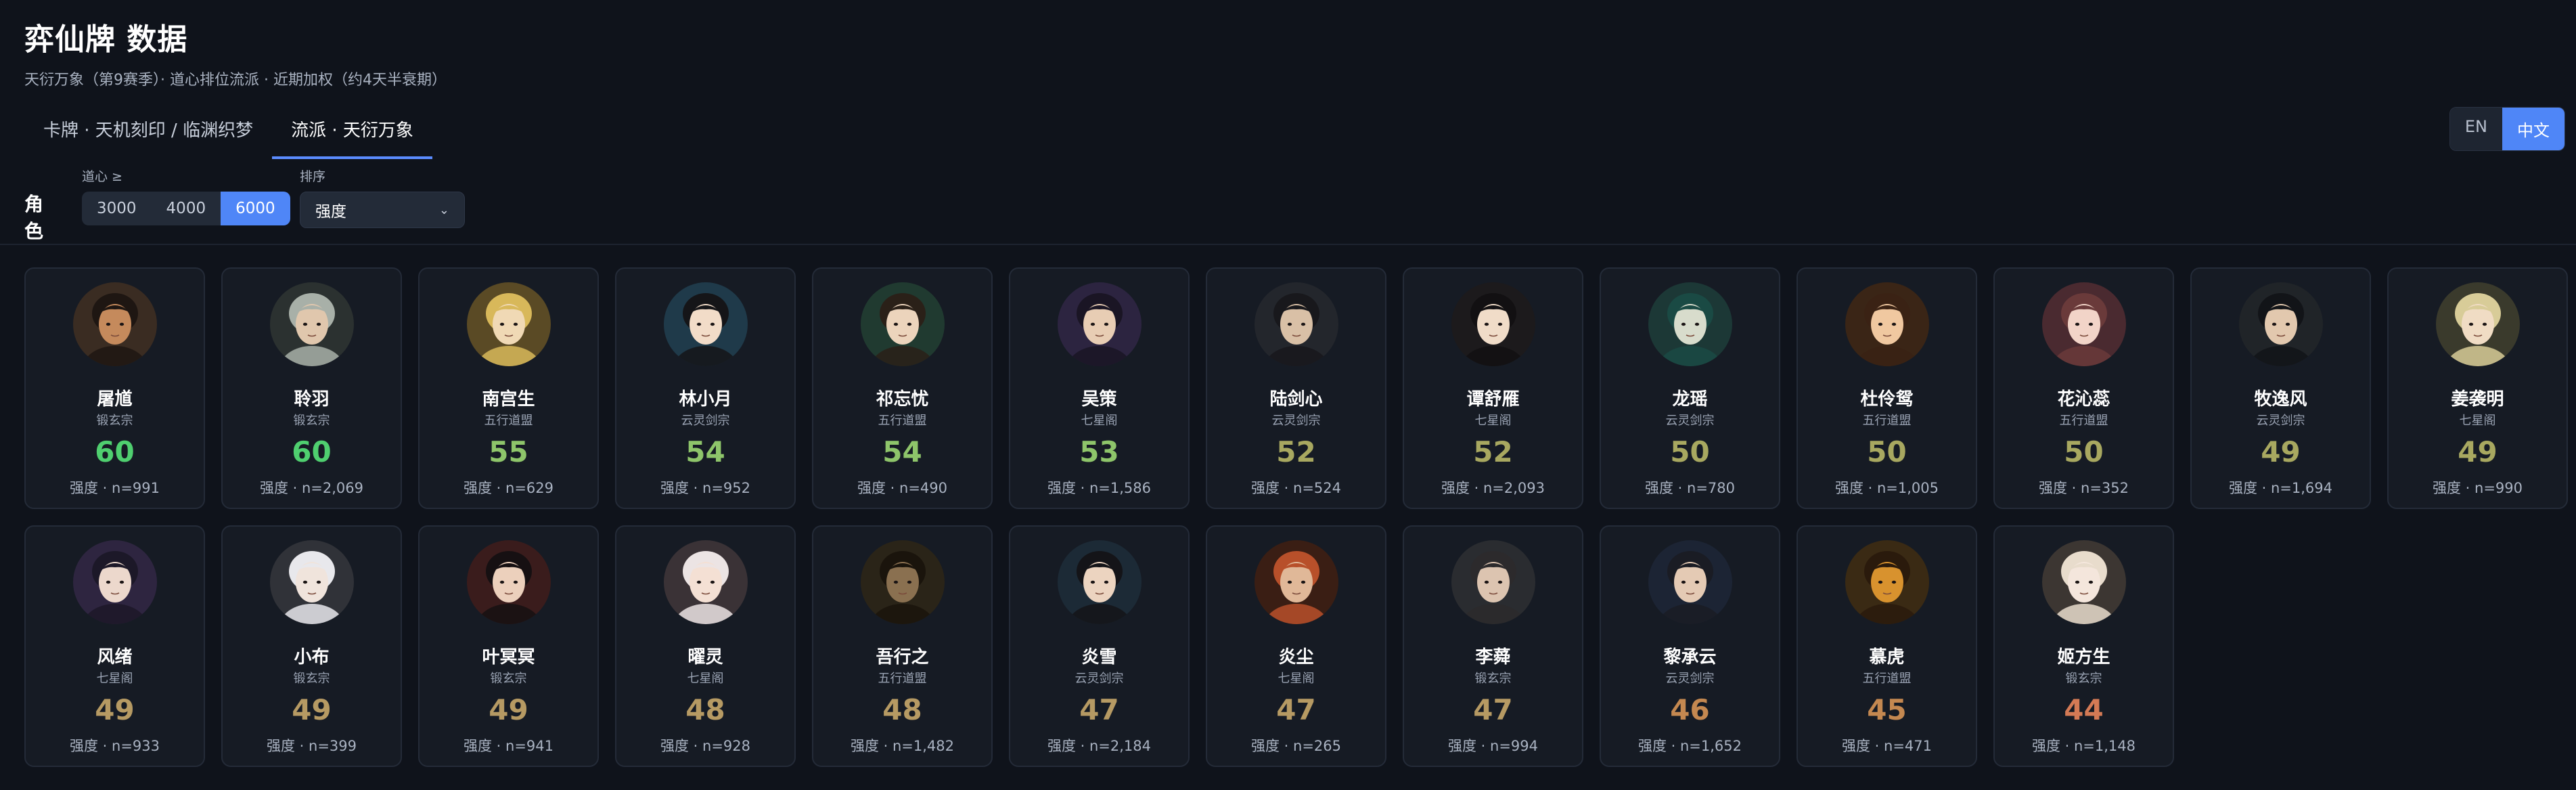  Describe the element at coordinates (256, 209) in the screenshot. I see `daoxin-option-6000: 6000` at that location.